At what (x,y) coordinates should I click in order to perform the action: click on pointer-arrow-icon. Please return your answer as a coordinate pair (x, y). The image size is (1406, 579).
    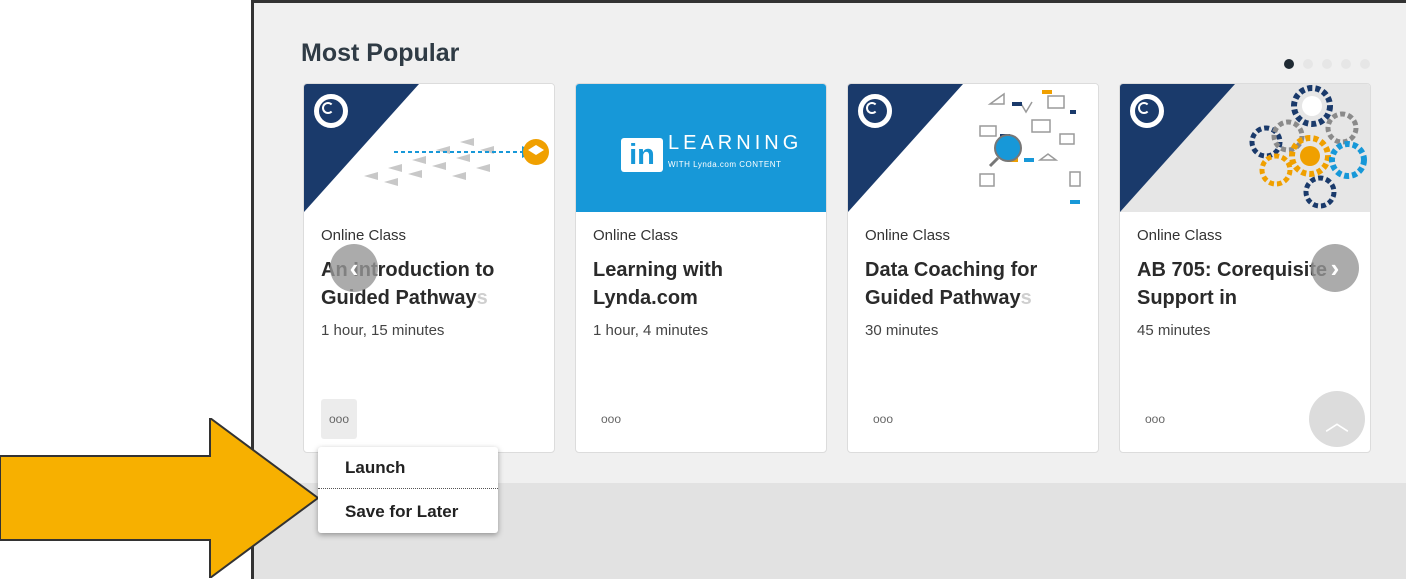
    Looking at the image, I should click on (160, 498).